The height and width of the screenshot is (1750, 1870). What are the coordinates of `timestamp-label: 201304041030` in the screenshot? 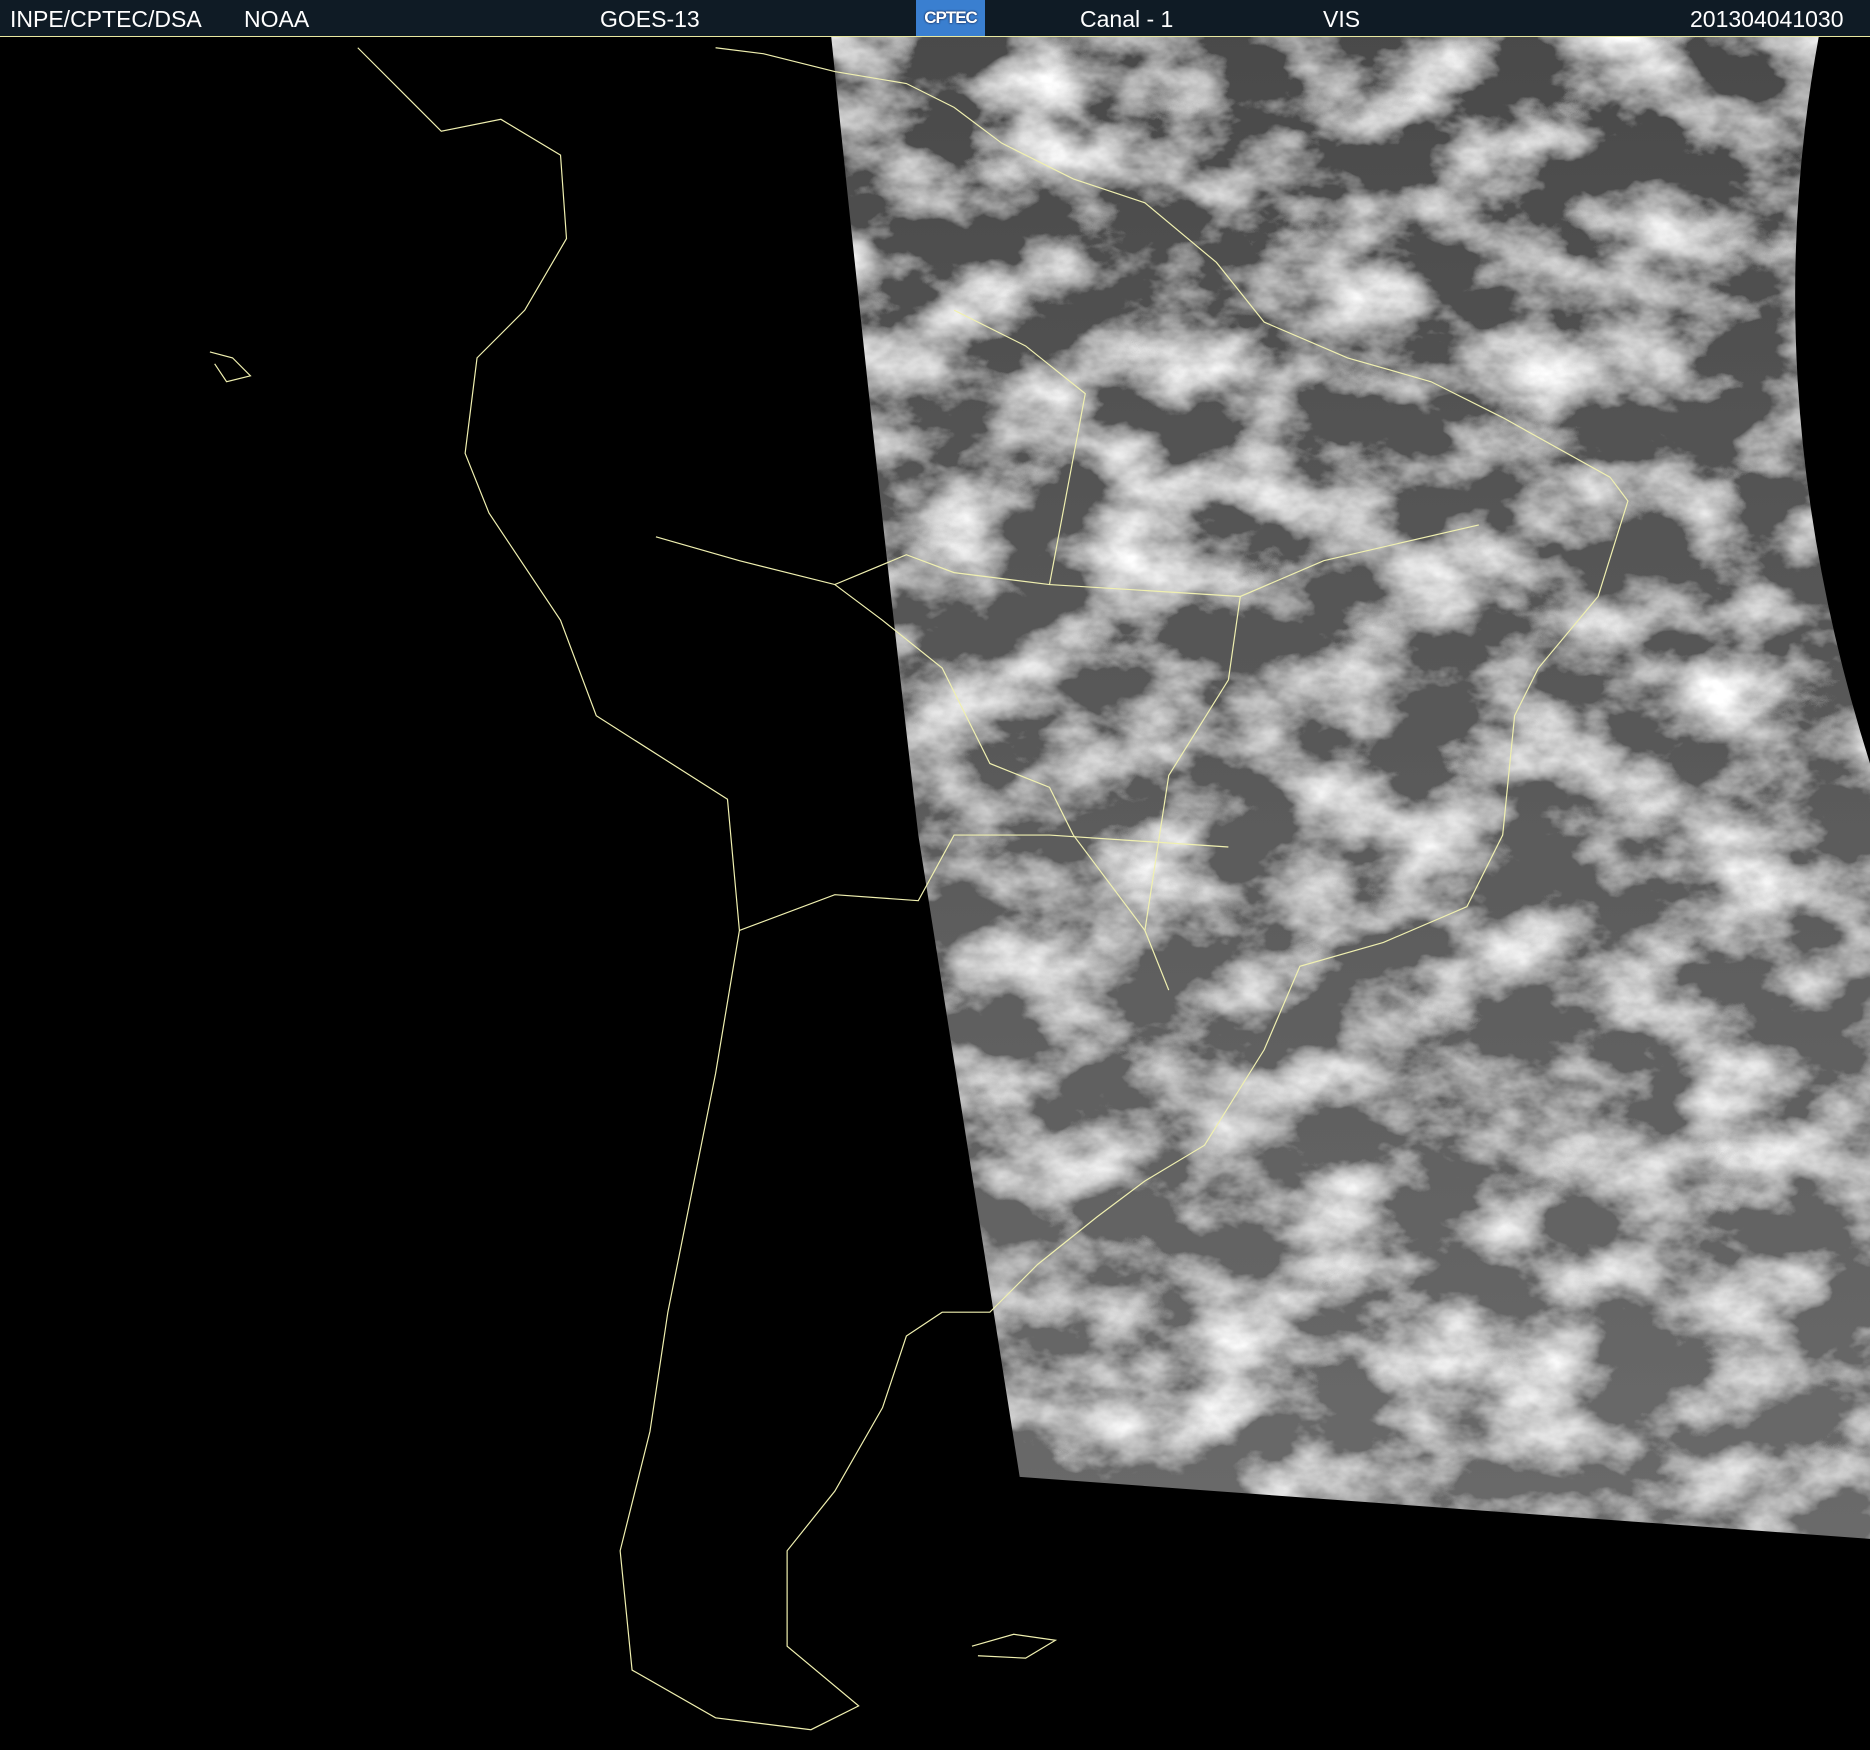 It's located at (1767, 19).